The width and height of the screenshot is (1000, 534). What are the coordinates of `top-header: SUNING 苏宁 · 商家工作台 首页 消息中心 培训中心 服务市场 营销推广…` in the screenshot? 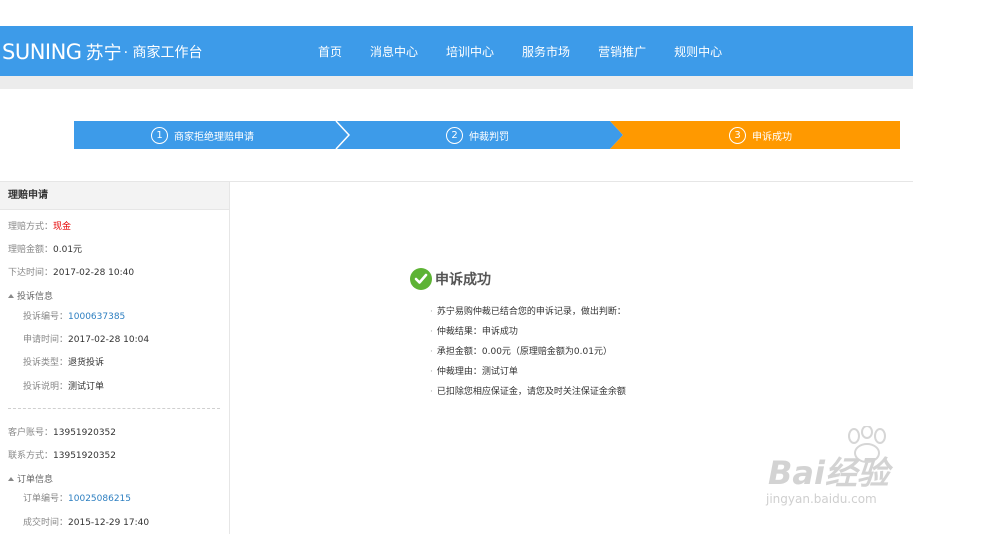 It's located at (456, 51).